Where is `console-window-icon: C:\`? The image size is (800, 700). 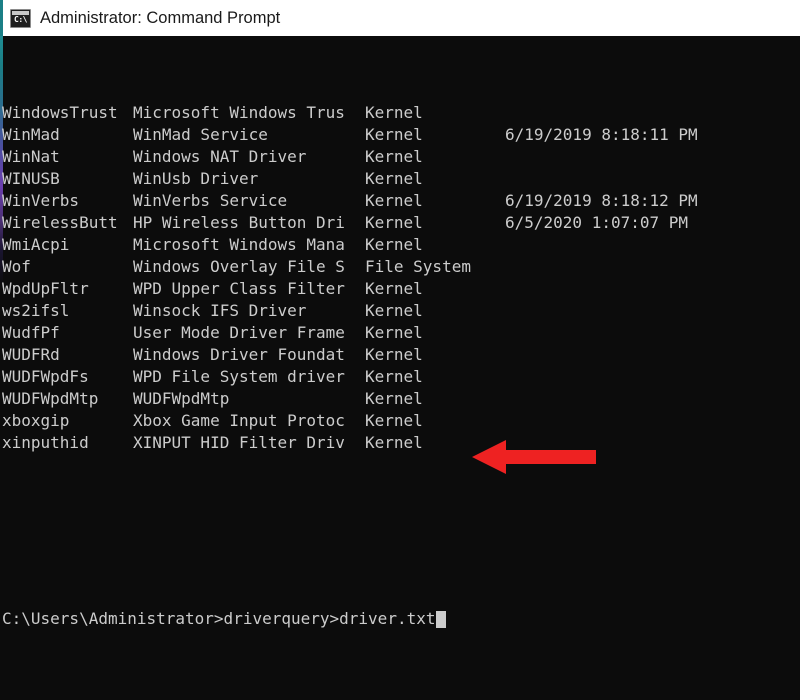
console-window-icon: C:\ is located at coordinates (20, 18).